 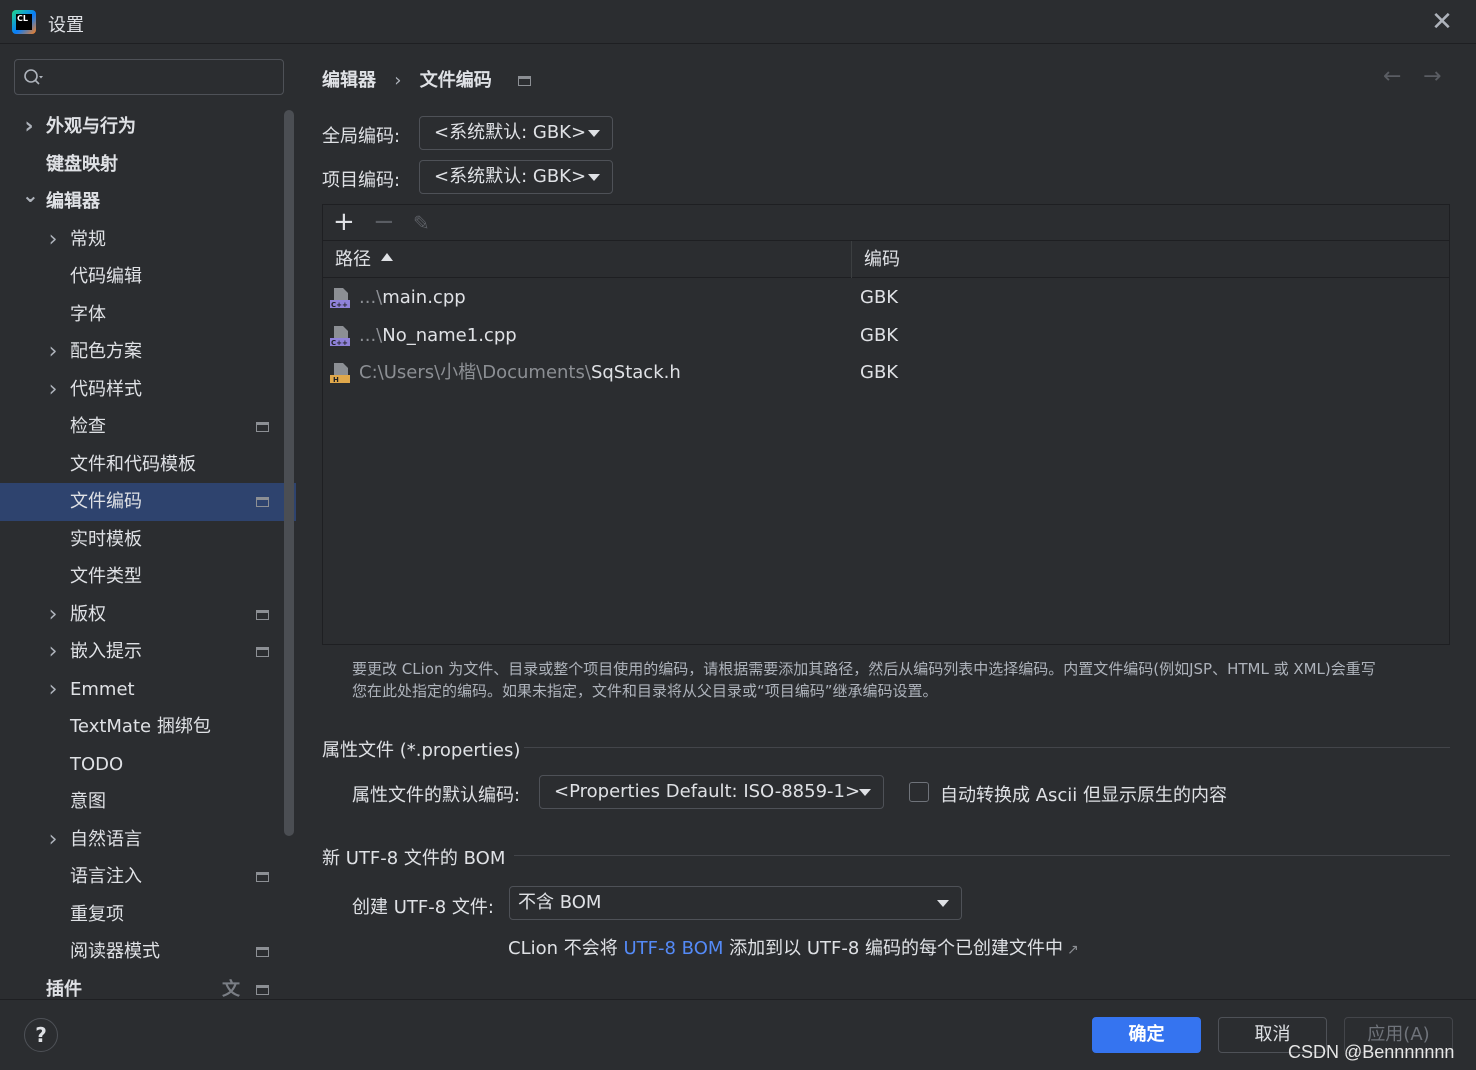 What do you see at coordinates (1150, 259) in the screenshot?
I see `column-header-encoding: 编码` at bounding box center [1150, 259].